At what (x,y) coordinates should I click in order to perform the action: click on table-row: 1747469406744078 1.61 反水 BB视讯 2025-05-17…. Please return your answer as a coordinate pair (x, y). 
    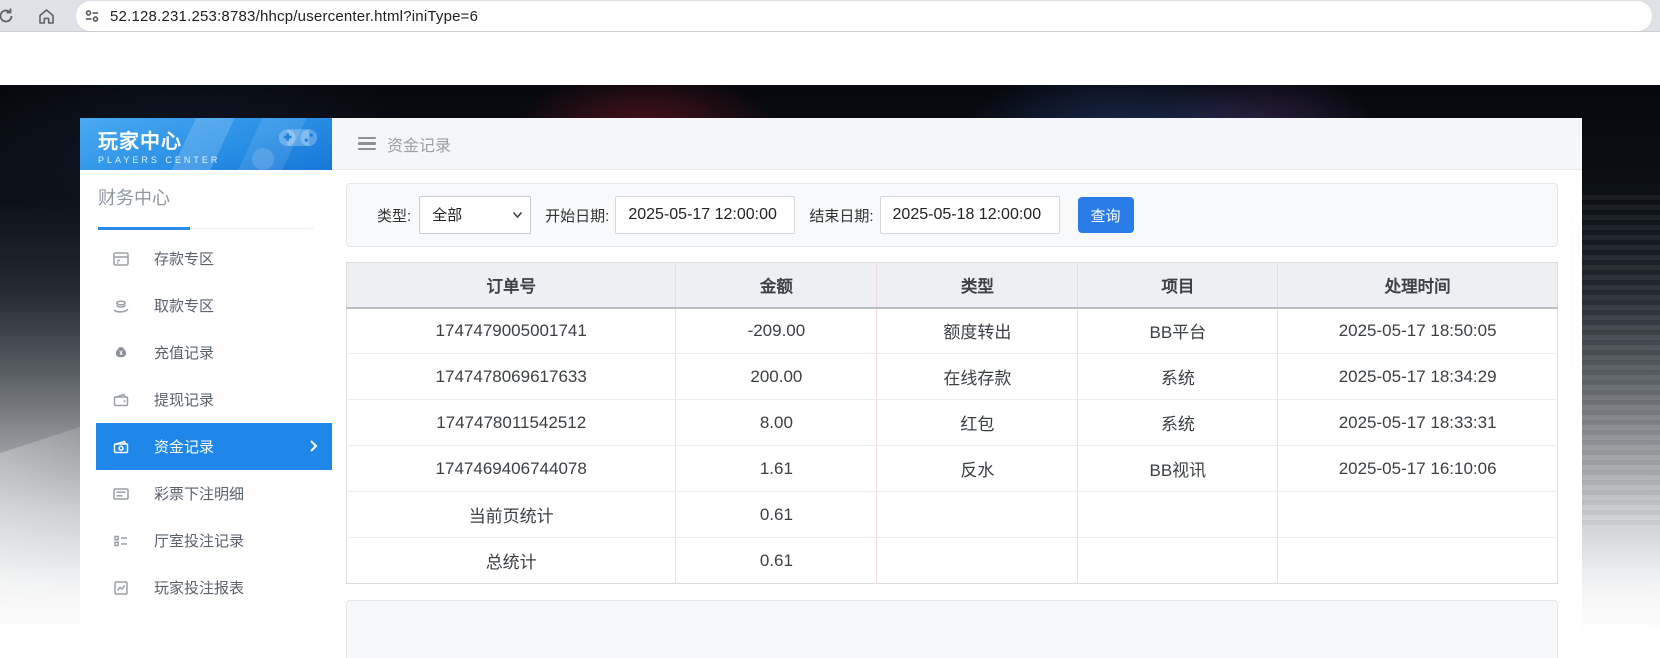
    Looking at the image, I should click on (952, 468).